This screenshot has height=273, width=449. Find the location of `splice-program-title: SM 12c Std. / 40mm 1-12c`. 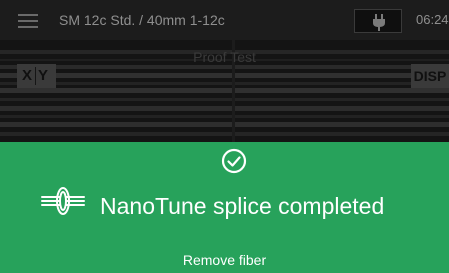

splice-program-title: SM 12c Std. / 40mm 1-12c is located at coordinates (142, 20).